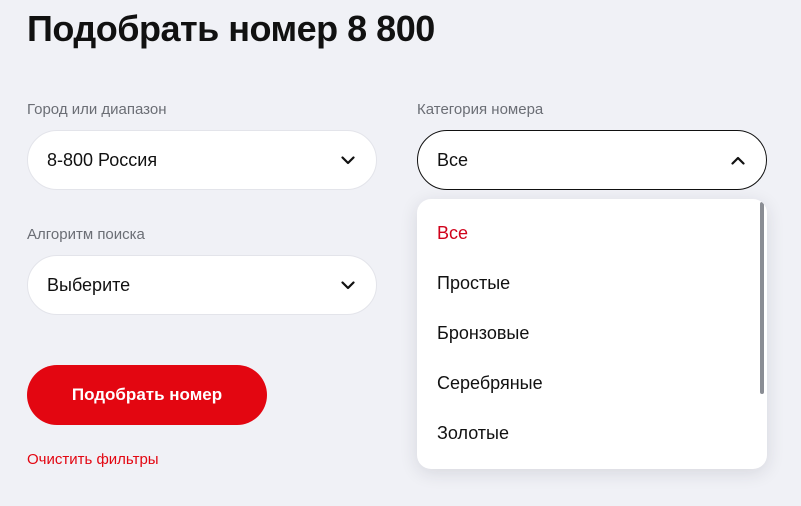  I want to click on category-option-all: Все, so click(592, 233).